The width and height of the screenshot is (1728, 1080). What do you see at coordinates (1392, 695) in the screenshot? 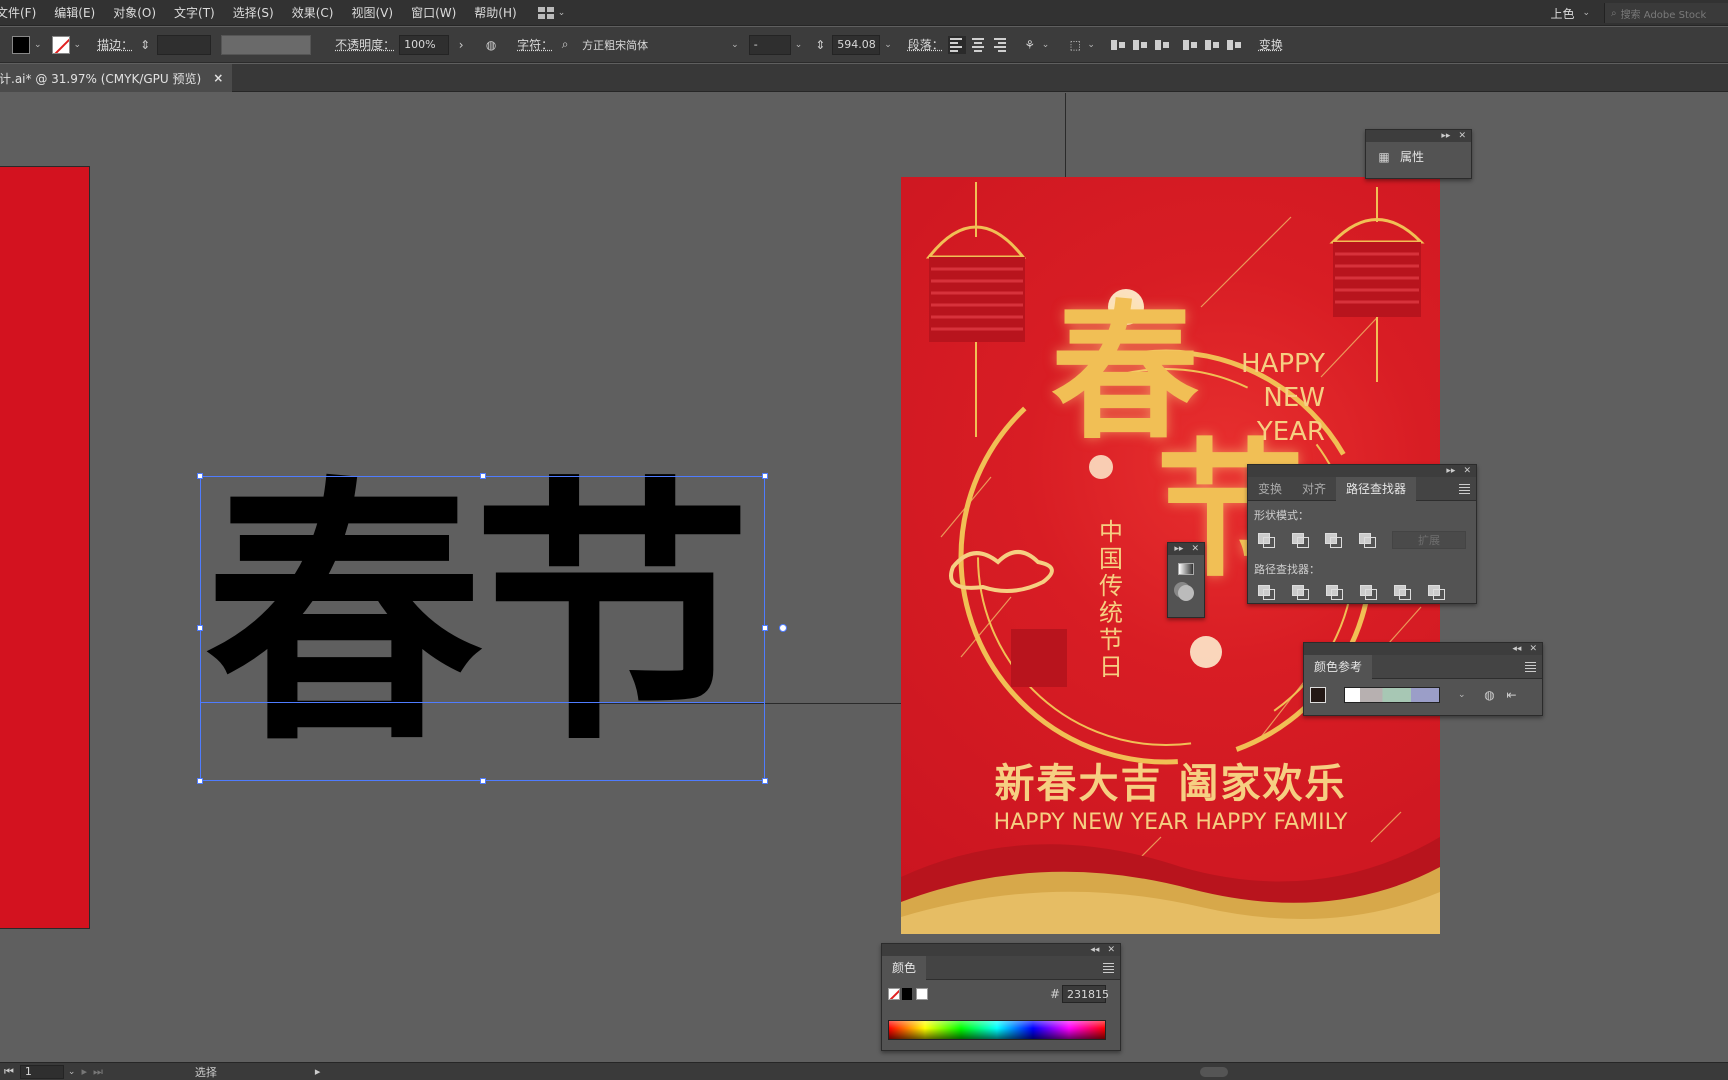
I see `harmony-colors-strip` at bounding box center [1392, 695].